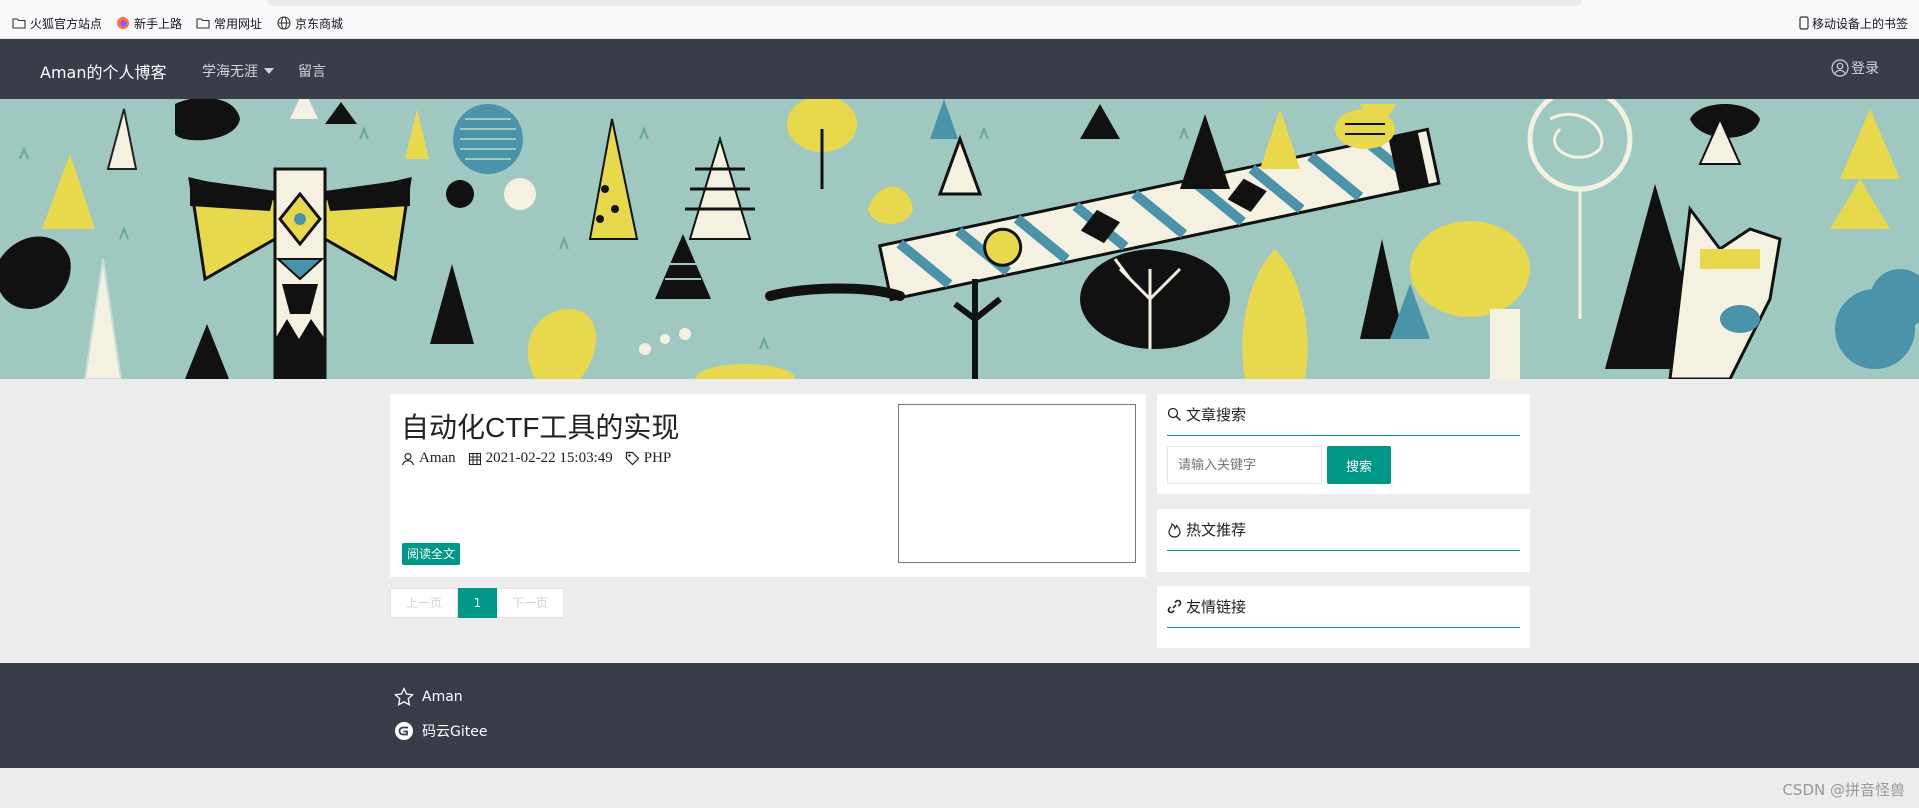 The height and width of the screenshot is (808, 1919). I want to click on firefox-icon, so click(123, 23).